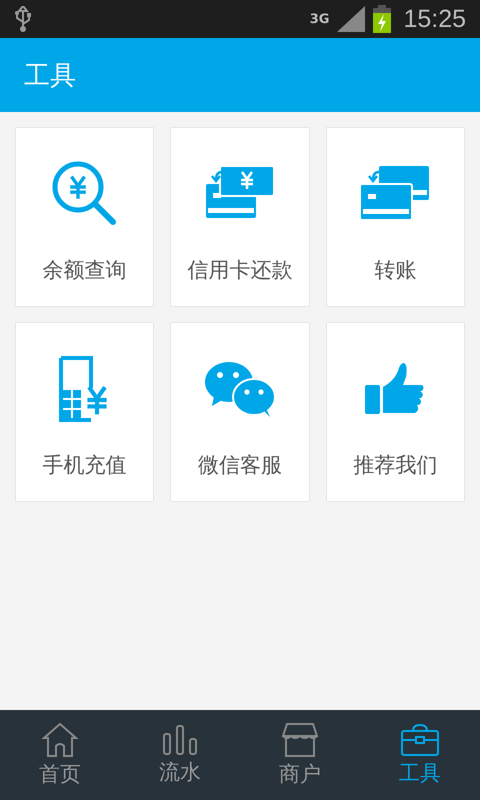 The image size is (480, 800). I want to click on page-title: 工具, so click(50, 76).